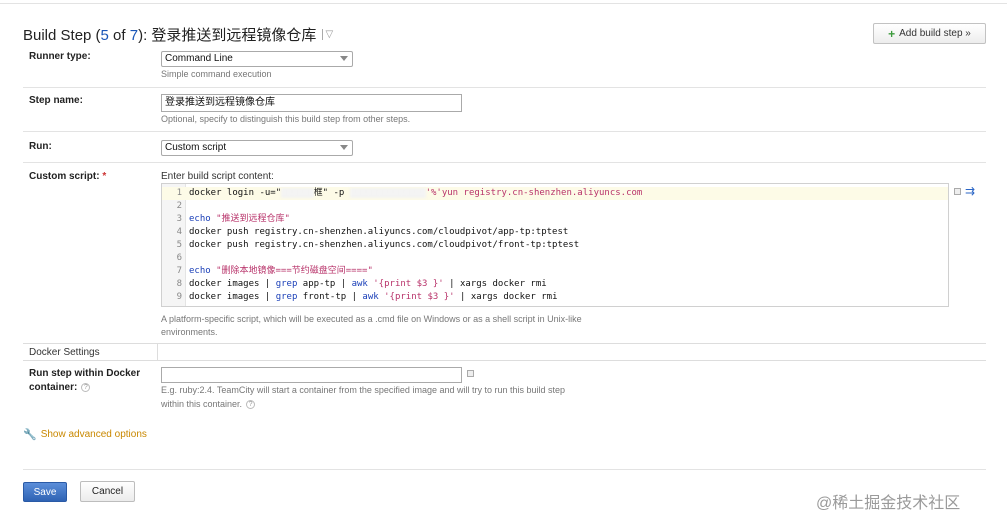 This screenshot has width=1007, height=528. What do you see at coordinates (504, 352) in the screenshot?
I see `docker-settings-header: Docker Settings` at bounding box center [504, 352].